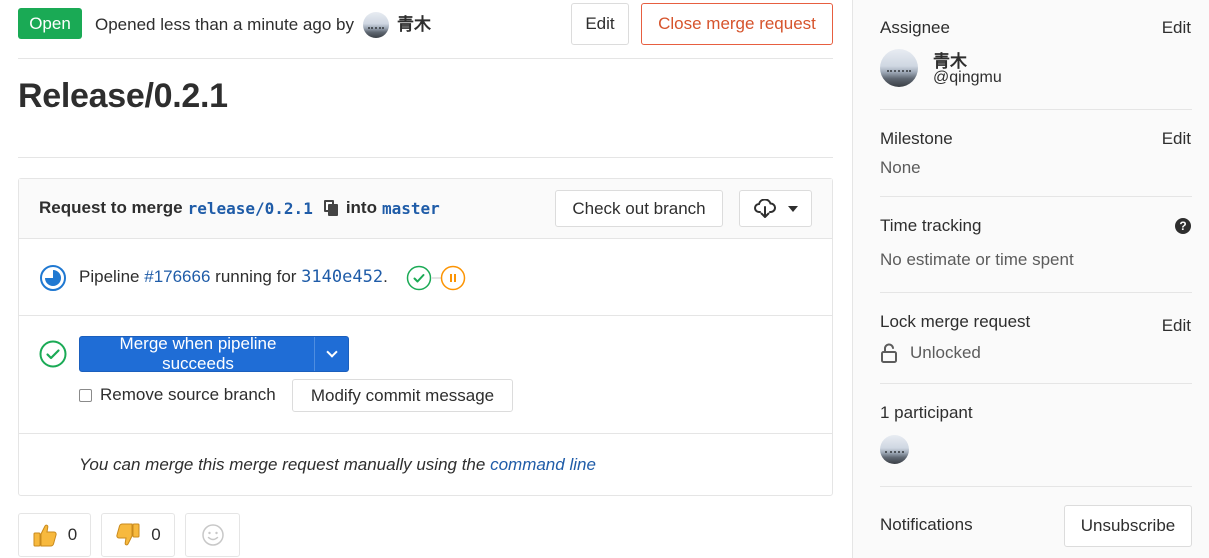  I want to click on thumbs-down-icon, so click(128, 534).